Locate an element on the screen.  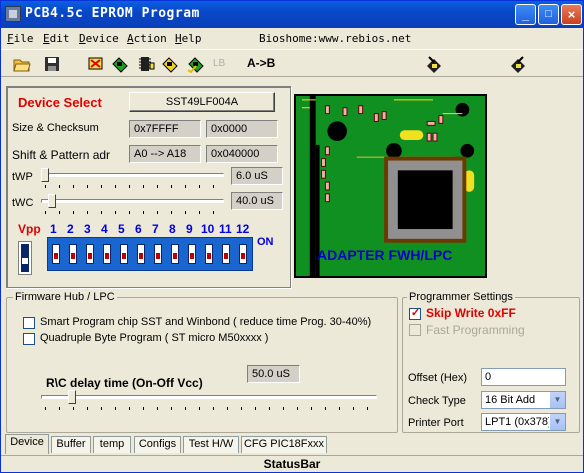
quadruple-byte-checkbox is located at coordinates (29, 339).